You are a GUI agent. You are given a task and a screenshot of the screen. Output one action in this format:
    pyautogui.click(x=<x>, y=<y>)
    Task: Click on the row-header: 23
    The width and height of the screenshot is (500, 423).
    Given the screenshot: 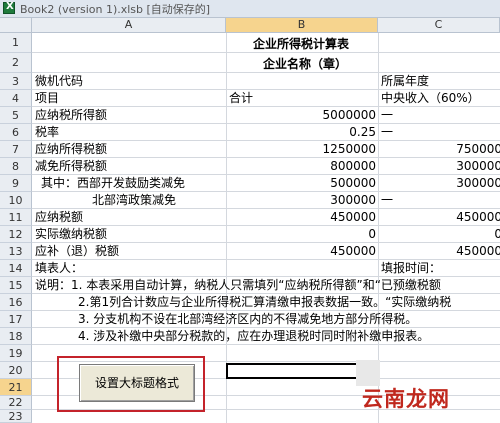 What is the action you would take?
    pyautogui.click(x=16, y=416)
    